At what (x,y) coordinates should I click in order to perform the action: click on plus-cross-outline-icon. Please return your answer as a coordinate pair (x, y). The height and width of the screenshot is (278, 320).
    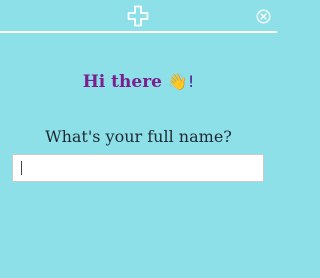
    Looking at the image, I should click on (138, 16).